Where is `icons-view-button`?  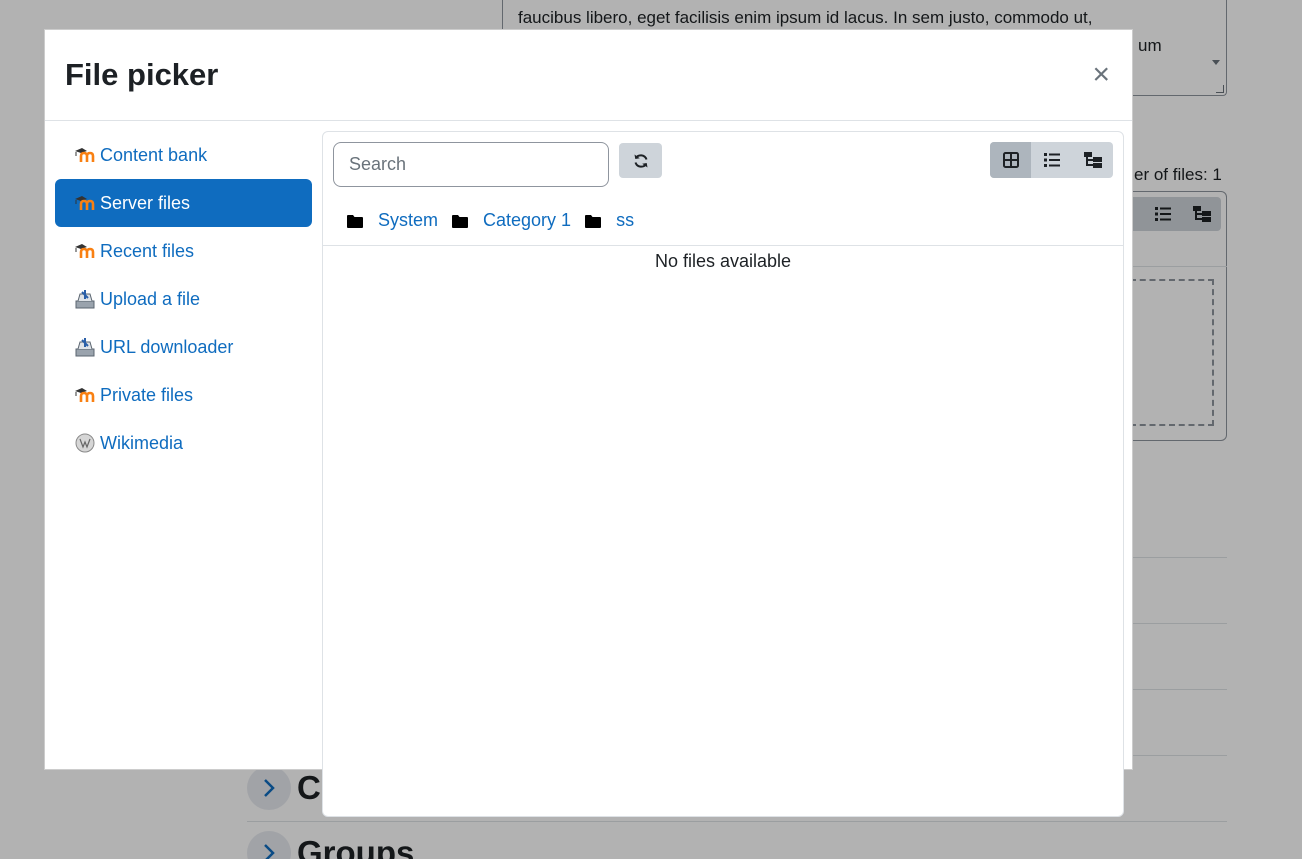
icons-view-button is located at coordinates (1010, 160).